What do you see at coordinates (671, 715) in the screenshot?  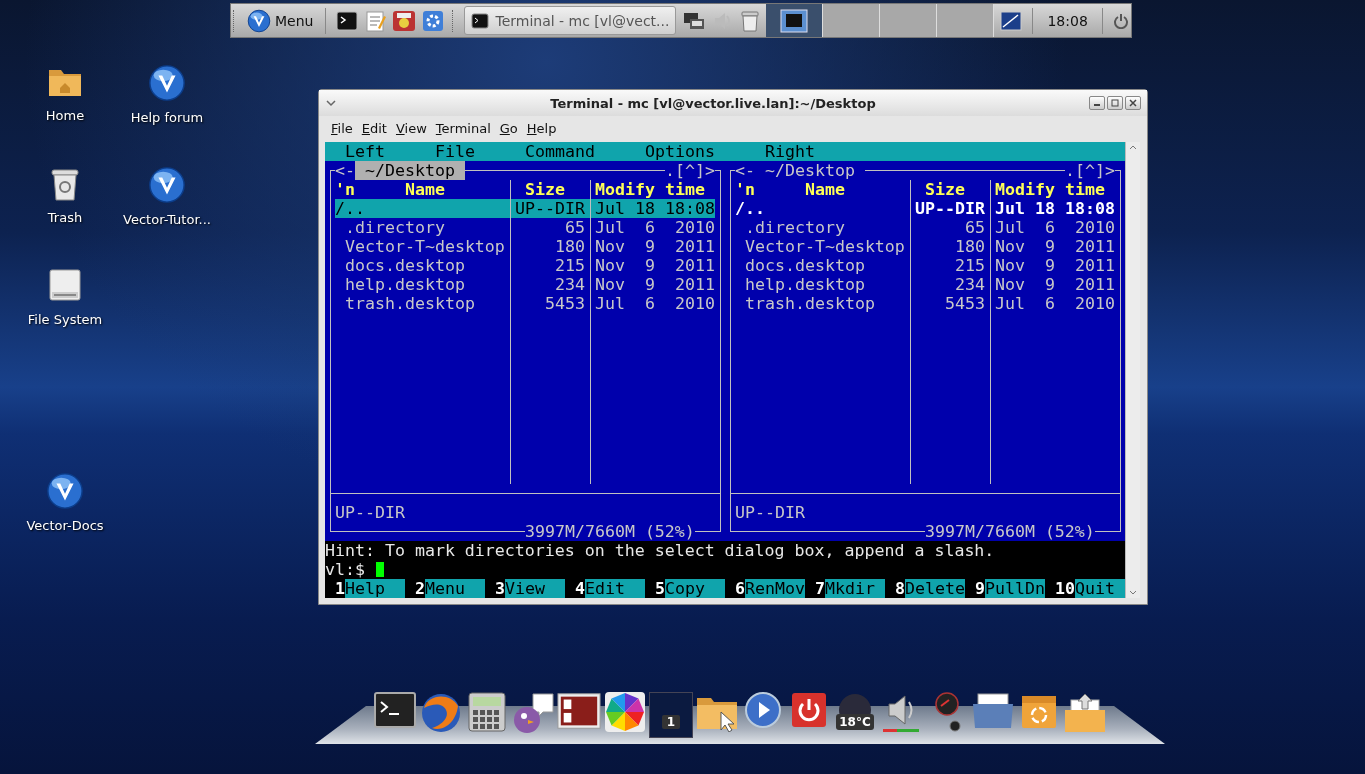 I see `workspace-pager: 1` at bounding box center [671, 715].